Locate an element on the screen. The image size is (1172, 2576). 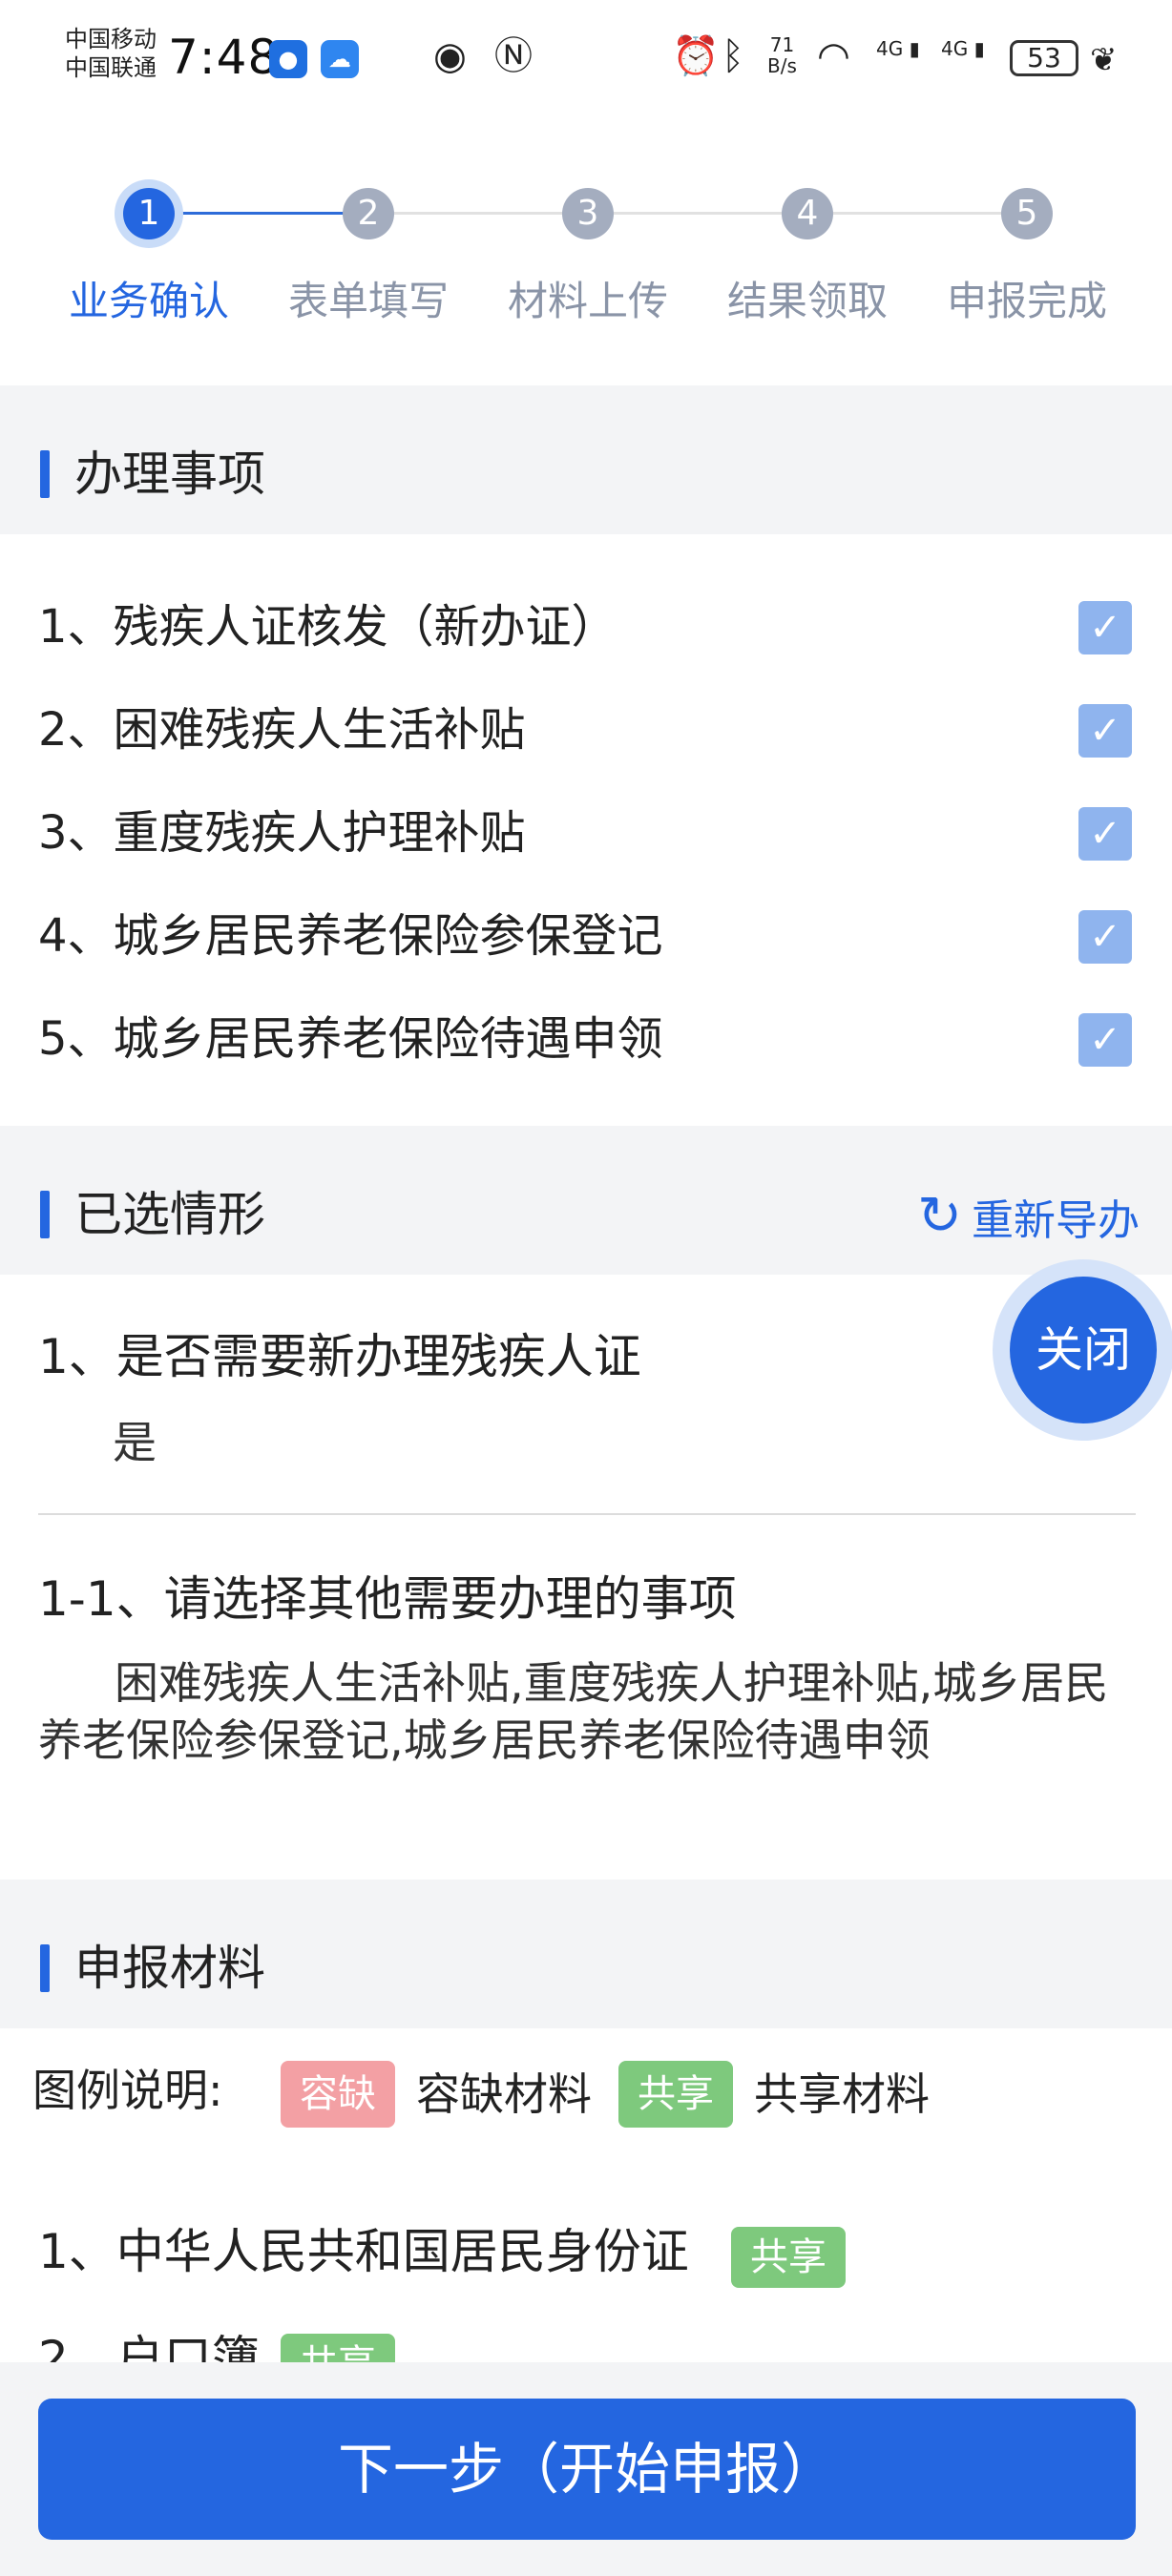
matter-5-checkbox: ✓ is located at coordinates (1105, 1040).